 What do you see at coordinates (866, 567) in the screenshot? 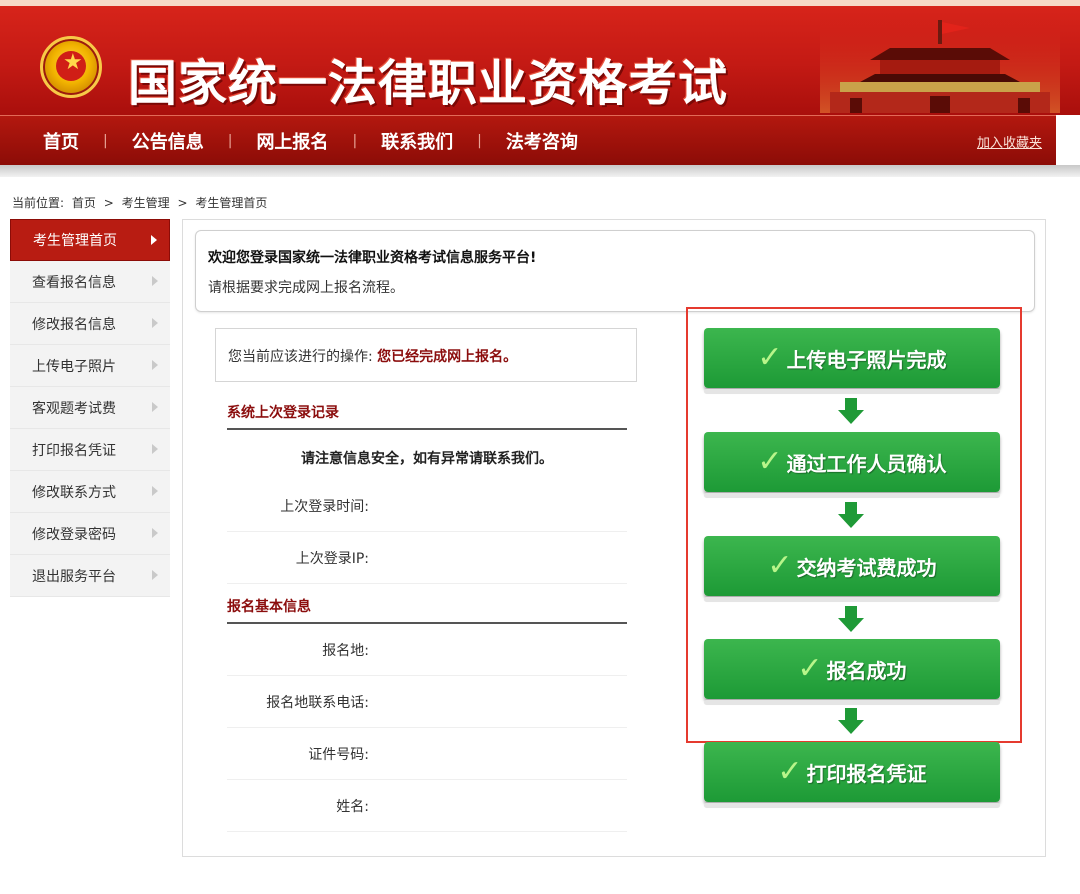
I see `step-label: 交纳考试费成功` at bounding box center [866, 567].